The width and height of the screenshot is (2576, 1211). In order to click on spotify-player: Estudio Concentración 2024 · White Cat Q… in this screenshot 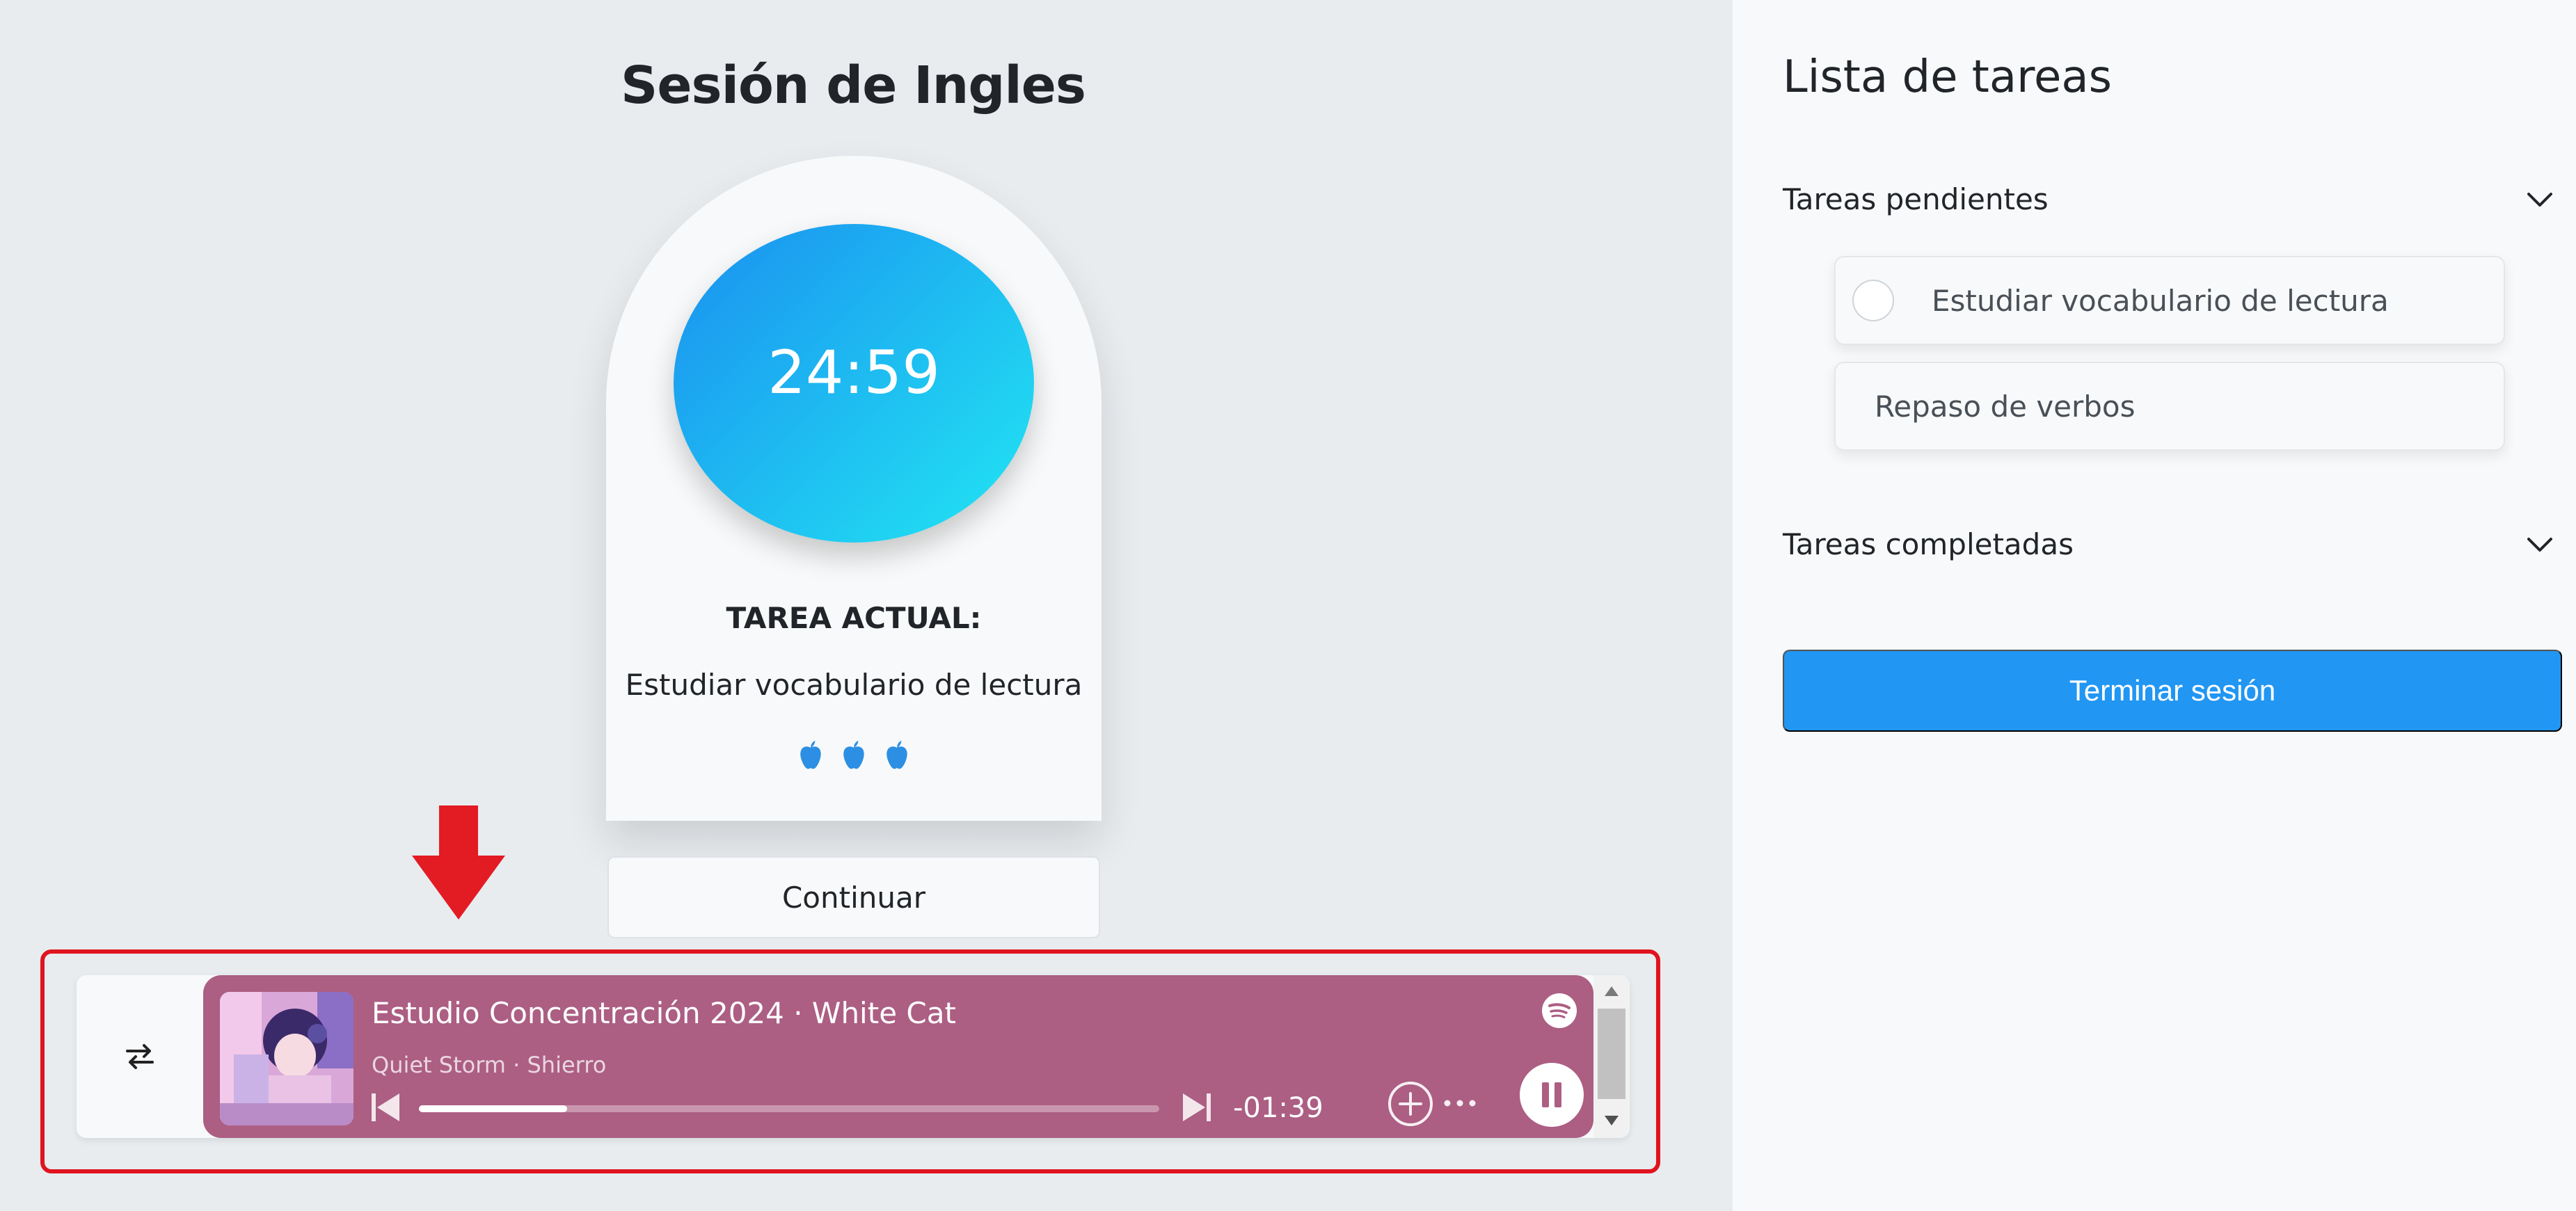, I will do `click(898, 1056)`.